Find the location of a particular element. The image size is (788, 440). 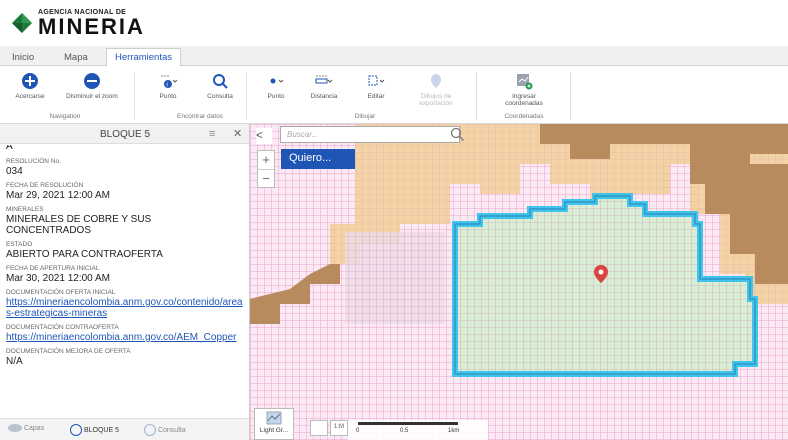

footer-tab-label: Capas is located at coordinates (34, 428).